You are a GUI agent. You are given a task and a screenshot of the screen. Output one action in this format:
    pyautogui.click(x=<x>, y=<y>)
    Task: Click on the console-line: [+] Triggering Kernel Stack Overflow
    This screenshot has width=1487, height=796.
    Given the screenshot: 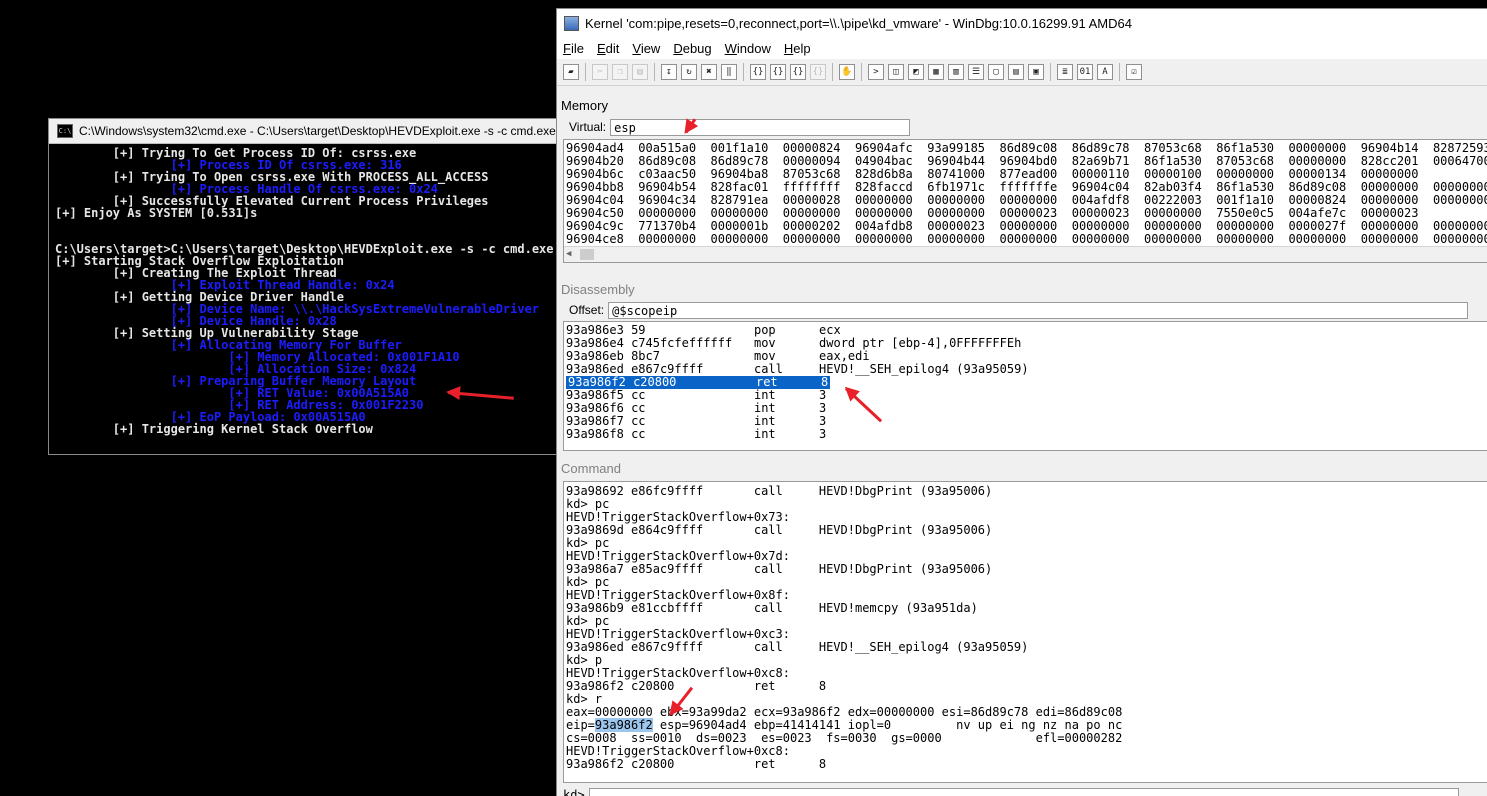 What is the action you would take?
    pyautogui.click(x=214, y=429)
    